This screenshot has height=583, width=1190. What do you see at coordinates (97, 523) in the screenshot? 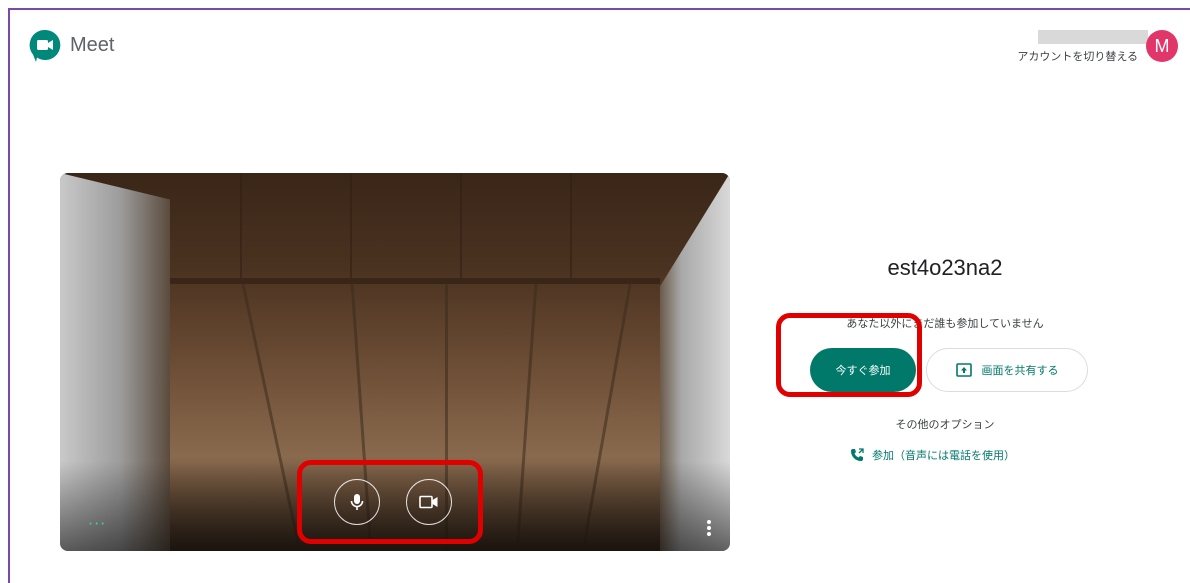
I see `audio-level-indicator: ···` at bounding box center [97, 523].